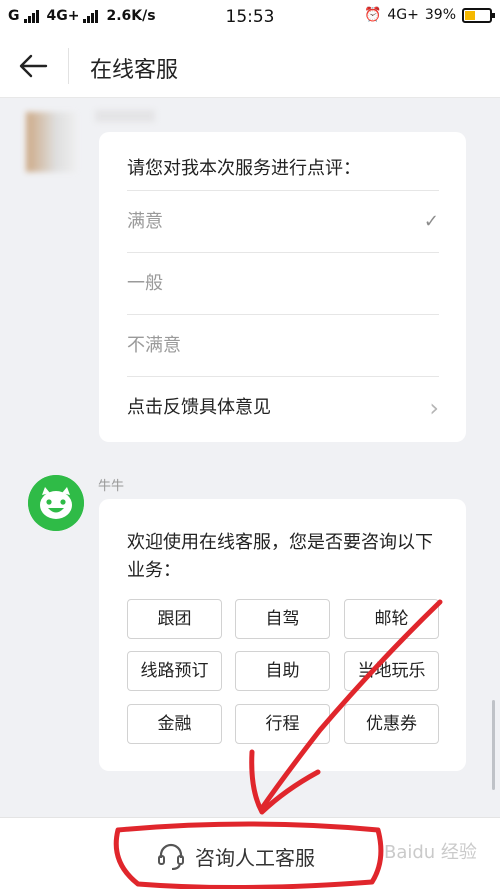 Image resolution: width=500 pixels, height=889 pixels. I want to click on rating-option-satisfied: 满意 ✓, so click(283, 221).